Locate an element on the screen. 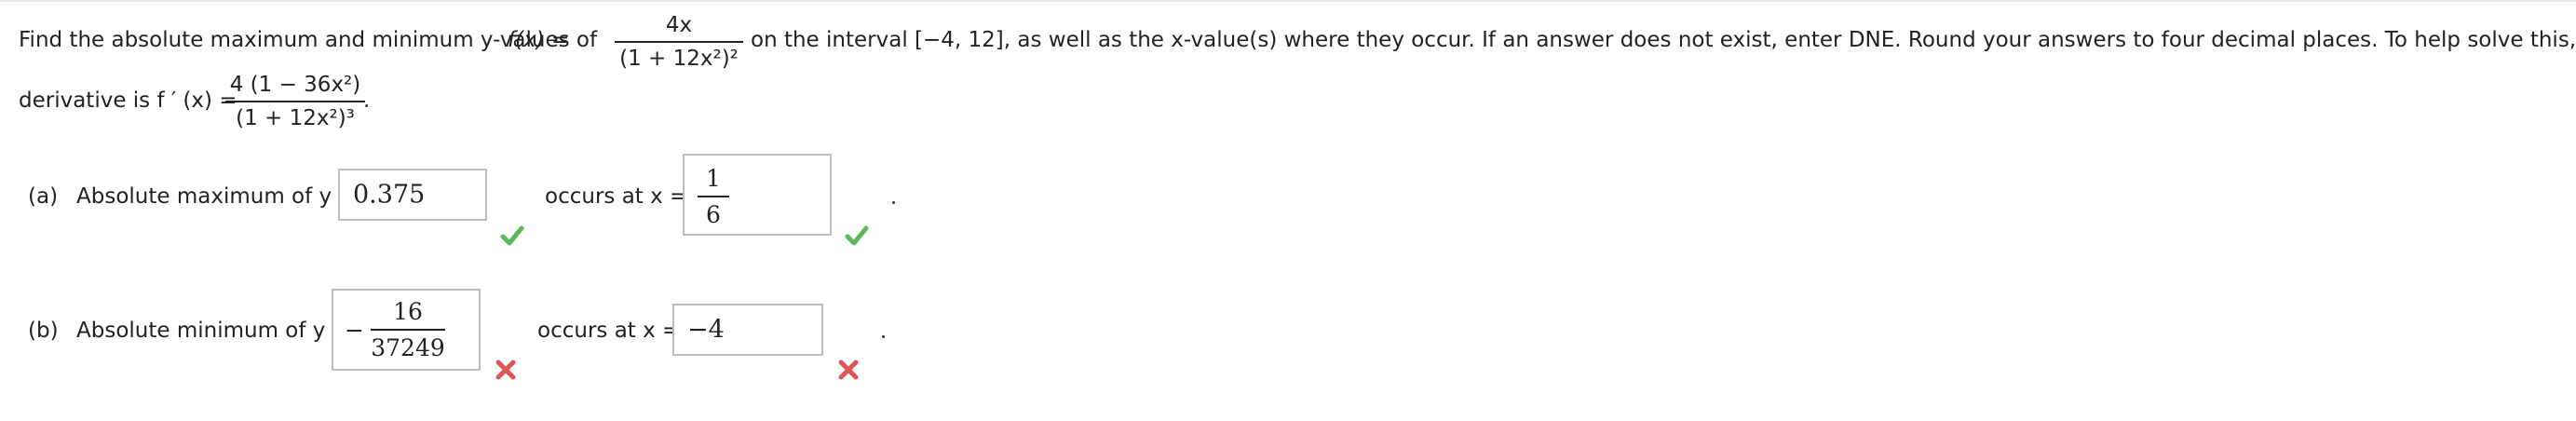 This screenshot has height=421, width=2576. derivative-denominator: (1 + 12x²)³ is located at coordinates (295, 118).